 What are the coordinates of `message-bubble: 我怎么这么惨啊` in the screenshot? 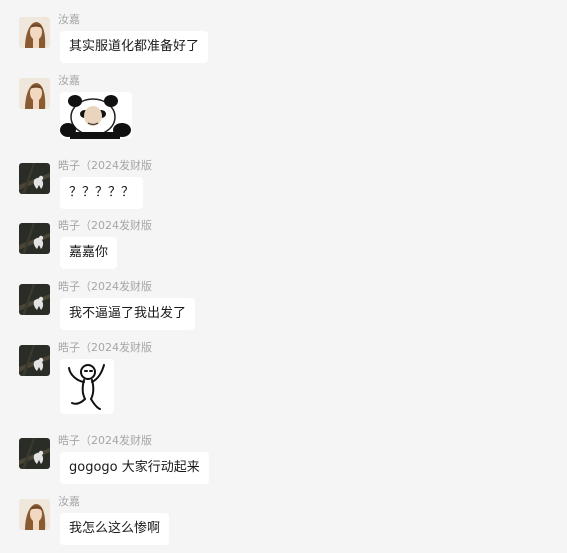 It's located at (115, 529).